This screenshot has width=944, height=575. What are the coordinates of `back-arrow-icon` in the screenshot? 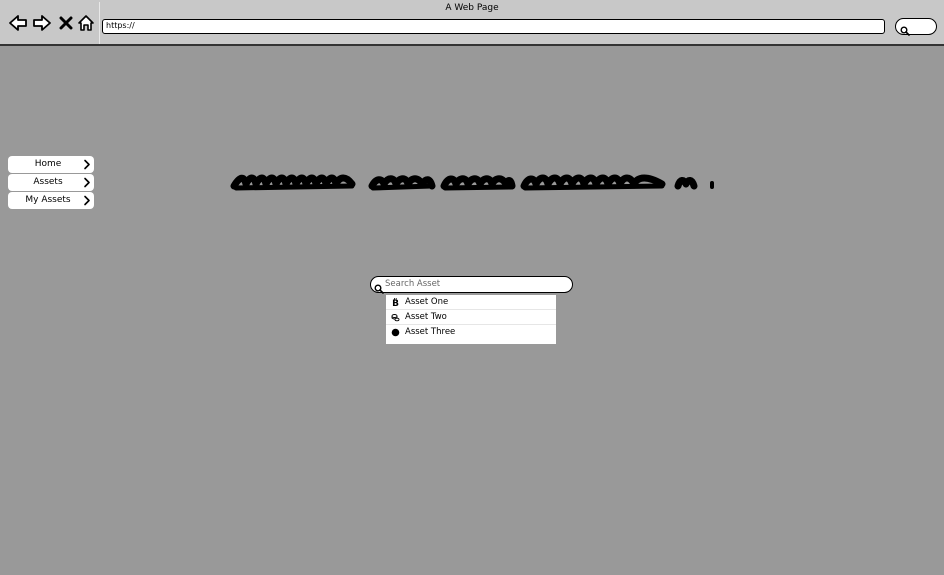 It's located at (18, 23).